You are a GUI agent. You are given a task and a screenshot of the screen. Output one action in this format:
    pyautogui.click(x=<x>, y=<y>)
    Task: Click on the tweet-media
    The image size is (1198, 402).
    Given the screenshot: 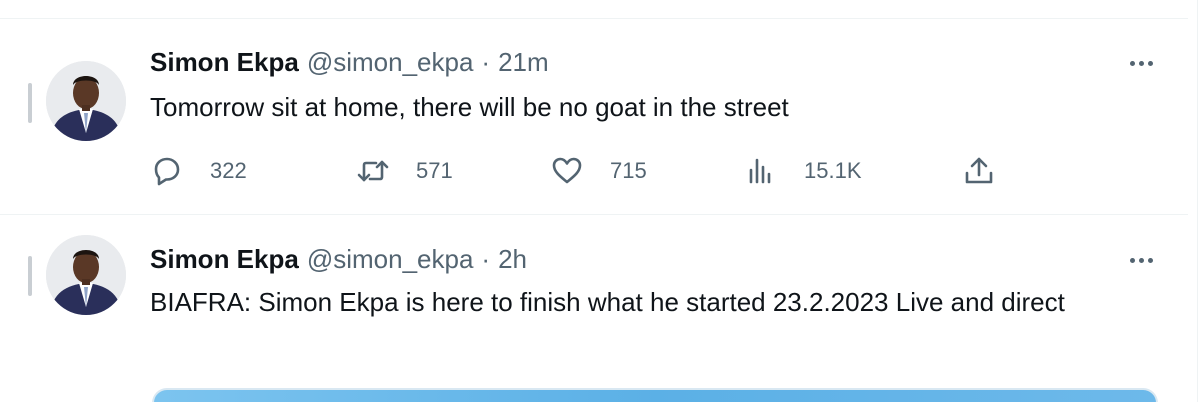 What is the action you would take?
    pyautogui.click(x=655, y=395)
    